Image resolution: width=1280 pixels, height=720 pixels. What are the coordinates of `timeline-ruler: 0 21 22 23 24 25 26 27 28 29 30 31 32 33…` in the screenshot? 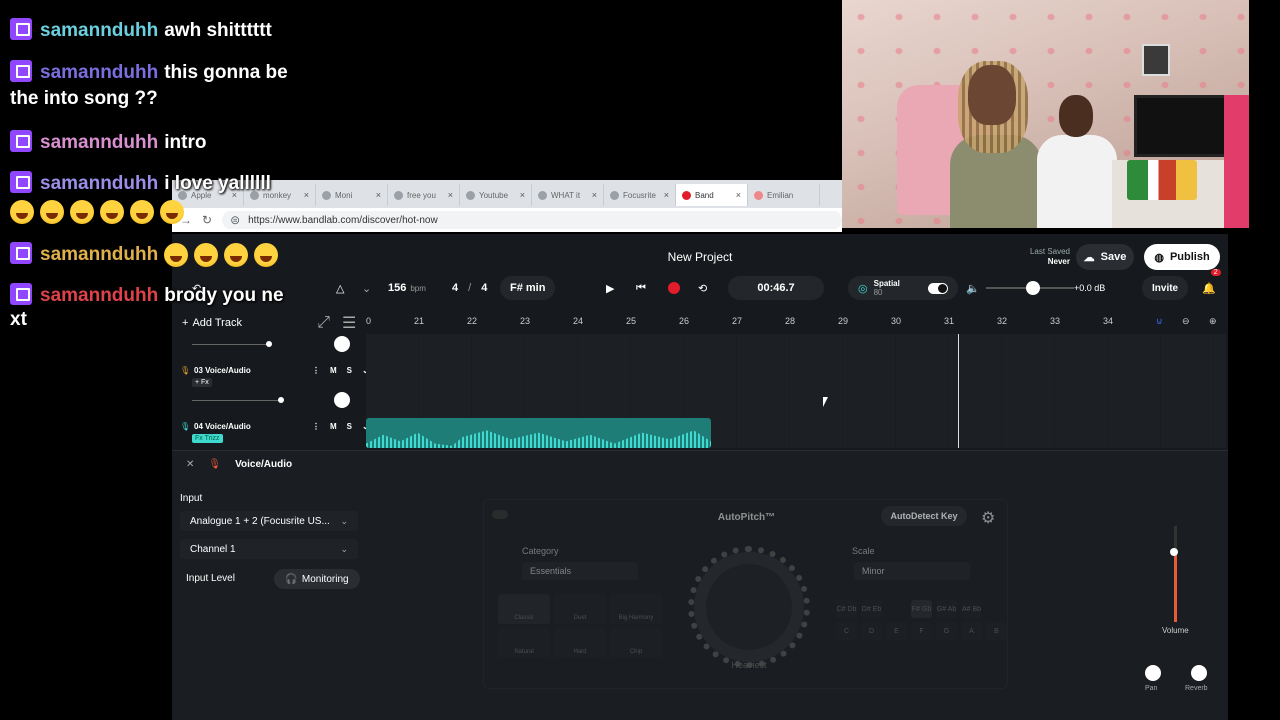 It's located at (796, 323).